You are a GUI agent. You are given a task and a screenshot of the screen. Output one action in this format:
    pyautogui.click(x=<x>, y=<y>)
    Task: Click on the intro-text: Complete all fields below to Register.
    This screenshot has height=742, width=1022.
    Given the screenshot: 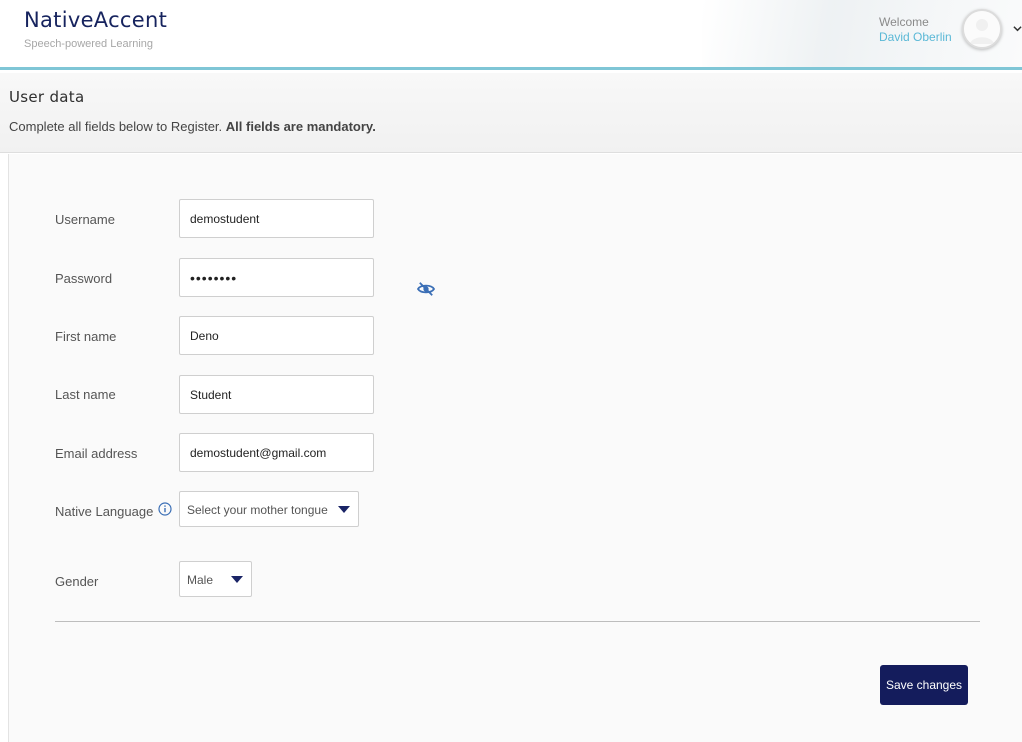 What is the action you would take?
    pyautogui.click(x=117, y=126)
    